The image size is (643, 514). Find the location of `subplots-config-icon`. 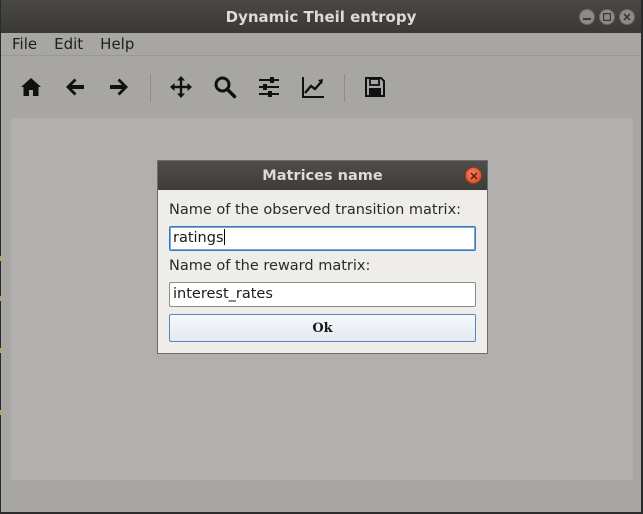

subplots-config-icon is located at coordinates (269, 87).